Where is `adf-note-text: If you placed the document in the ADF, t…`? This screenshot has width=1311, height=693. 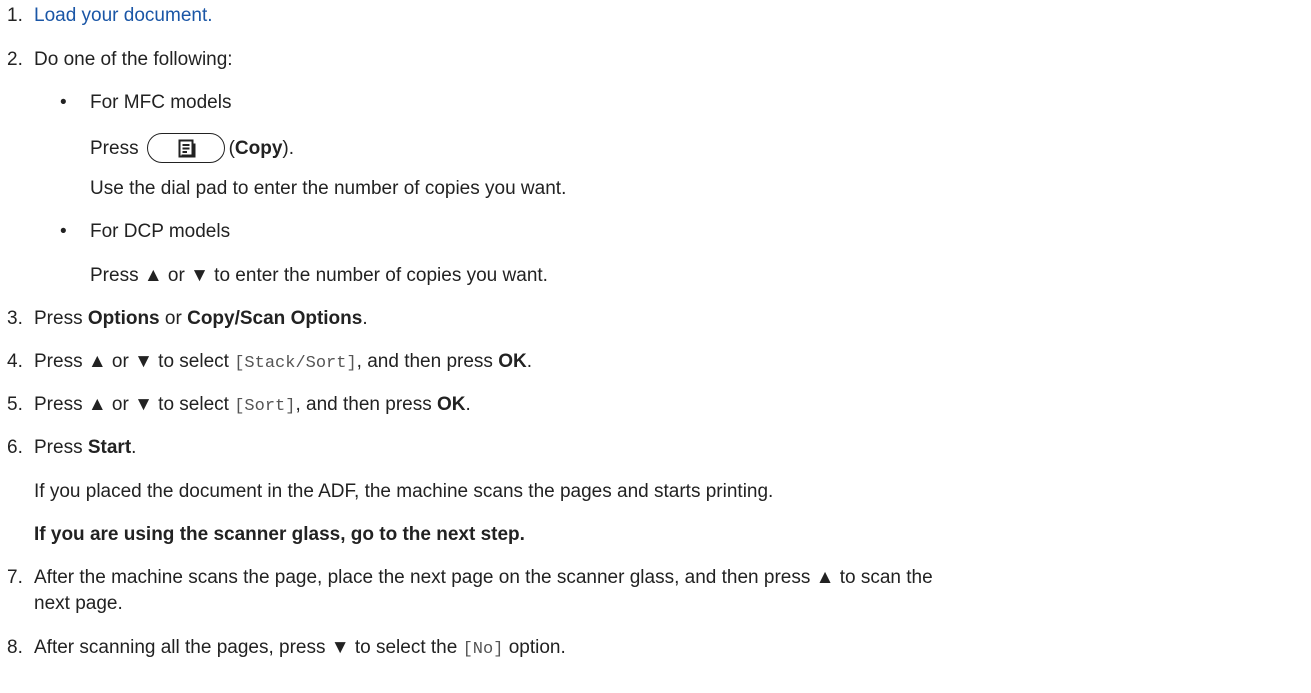
adf-note-text: If you placed the document in the ADF, t… is located at coordinates (404, 491).